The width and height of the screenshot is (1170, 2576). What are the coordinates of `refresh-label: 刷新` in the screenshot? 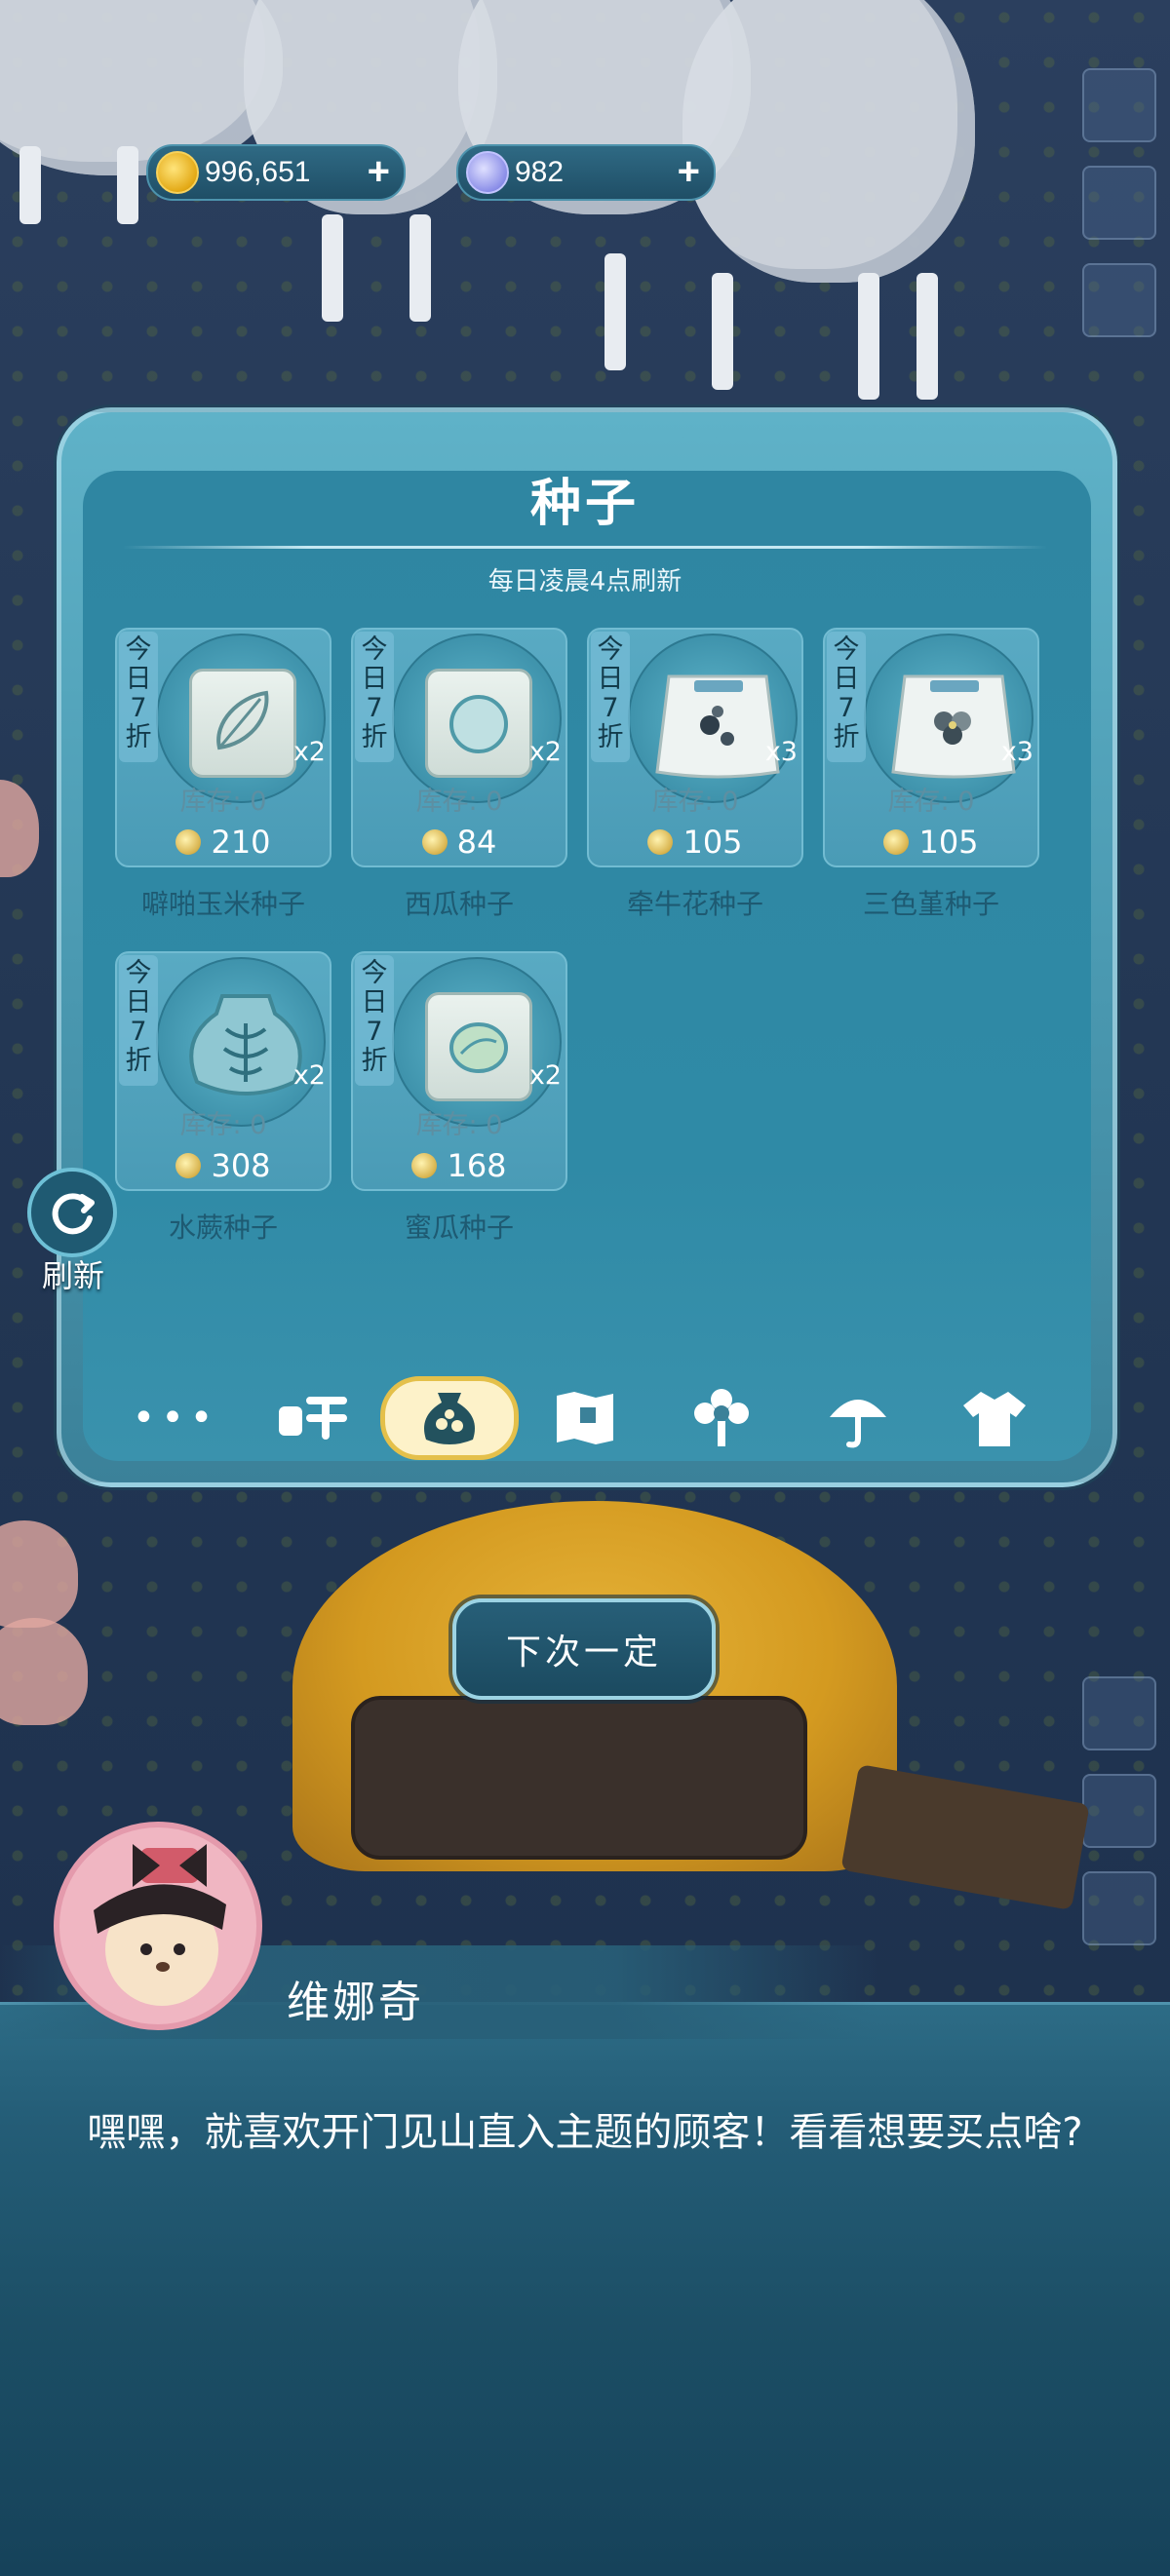 It's located at (72, 1275).